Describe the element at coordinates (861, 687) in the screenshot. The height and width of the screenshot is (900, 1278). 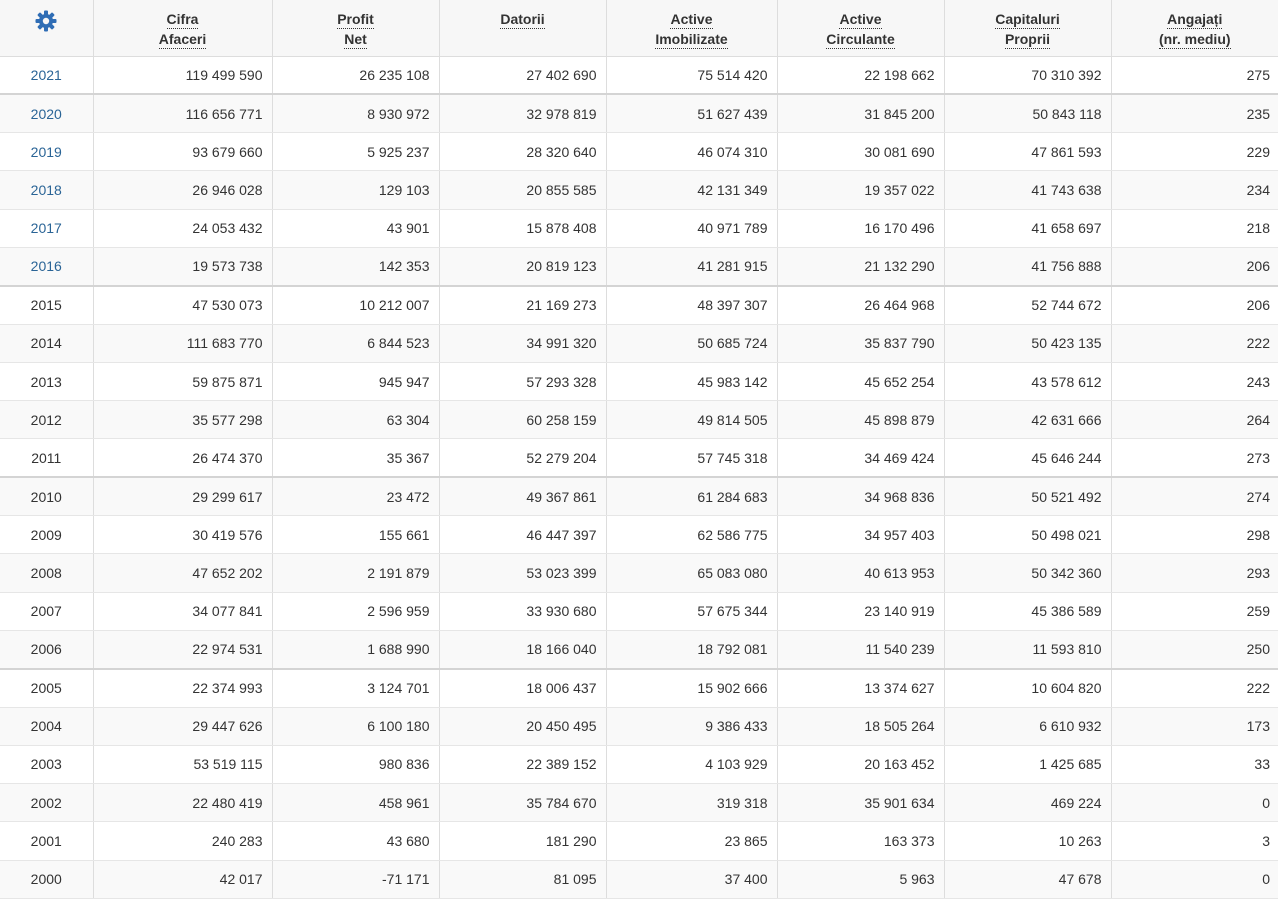
I see `value-cell: 13 374 627` at that location.